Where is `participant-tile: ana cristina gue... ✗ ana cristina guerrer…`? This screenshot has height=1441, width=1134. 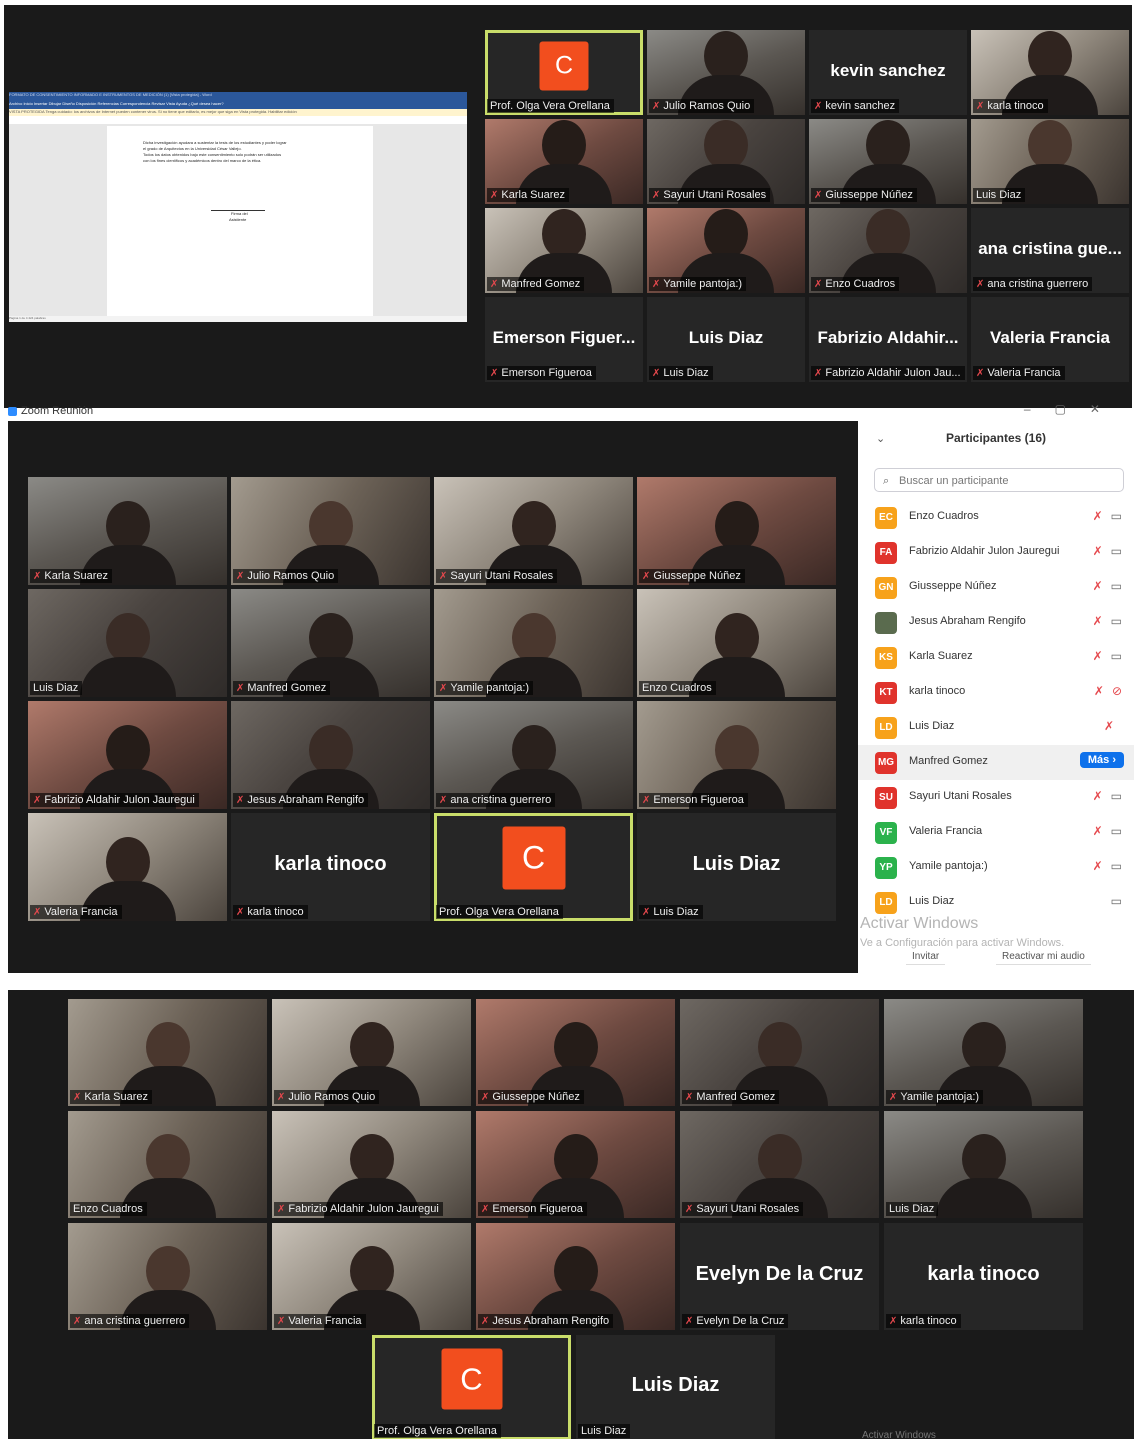
participant-tile: ana cristina gue... ✗ ana cristina guerrer… is located at coordinates (1050, 250).